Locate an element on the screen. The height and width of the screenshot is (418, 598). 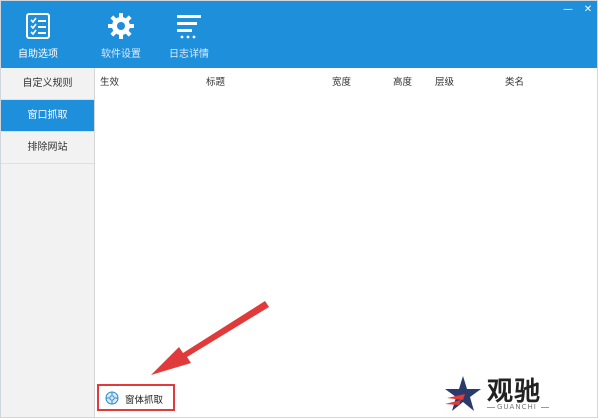
toolbar-software-settings: 软件设置 is located at coordinates (121, 39).